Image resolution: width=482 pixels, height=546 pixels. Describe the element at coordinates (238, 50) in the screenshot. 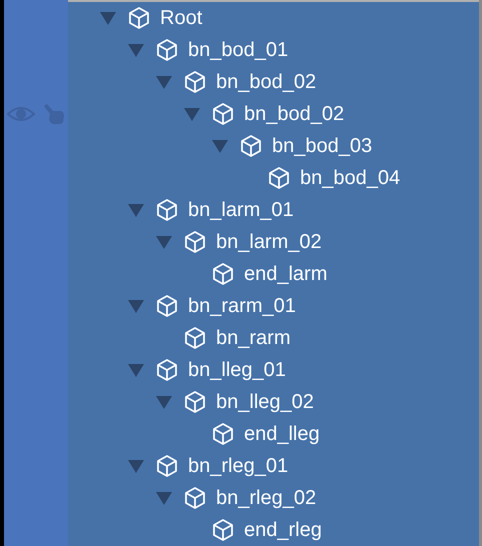

I see `tree-item-label: bn_bod_01` at that location.